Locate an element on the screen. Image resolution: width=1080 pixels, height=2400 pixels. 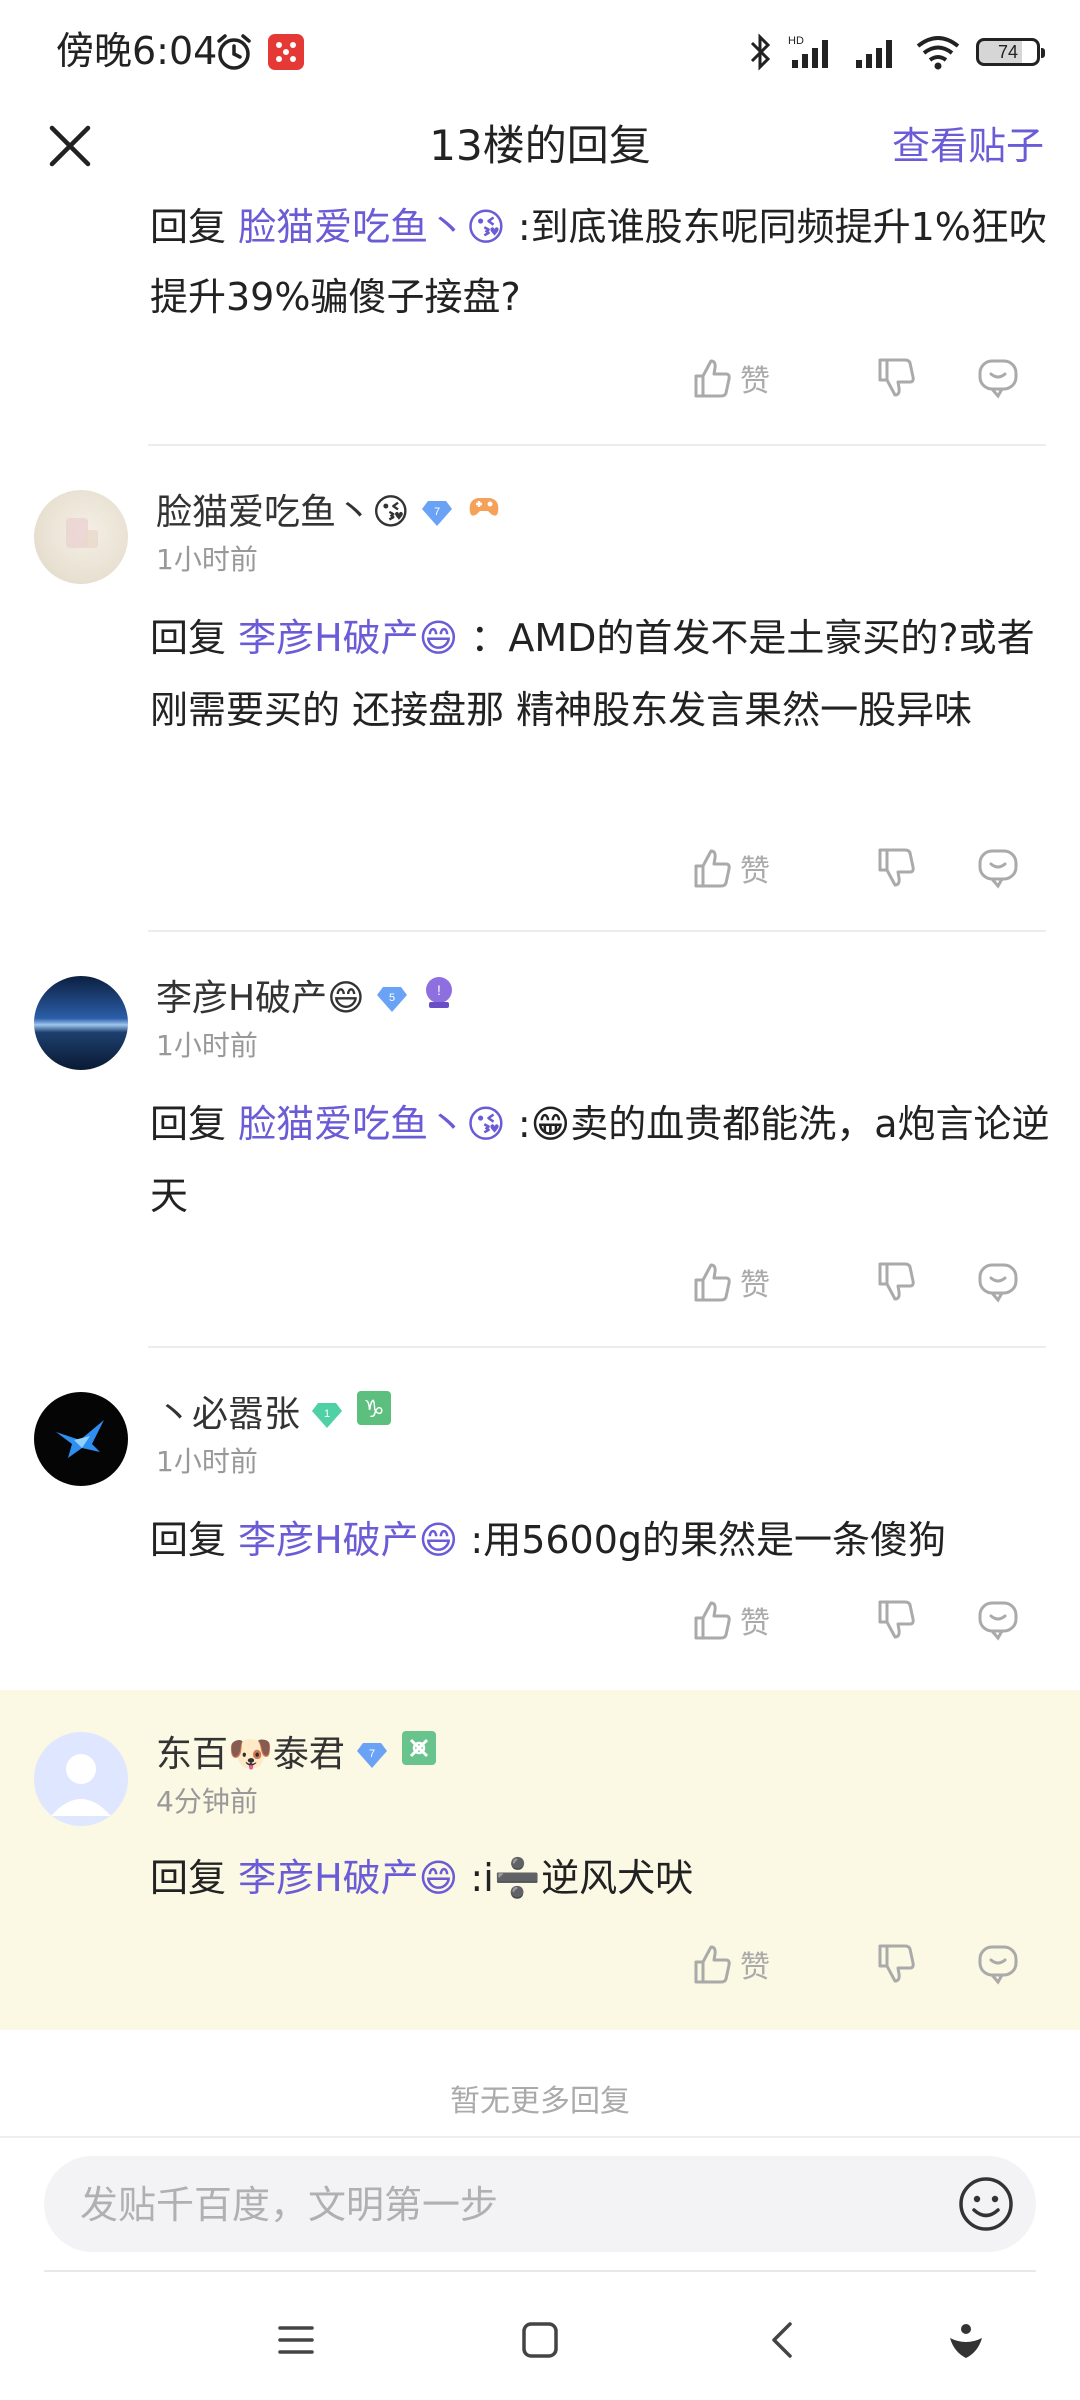
username: 丶必嚣张 1 ♑ is located at coordinates (275, 1414).